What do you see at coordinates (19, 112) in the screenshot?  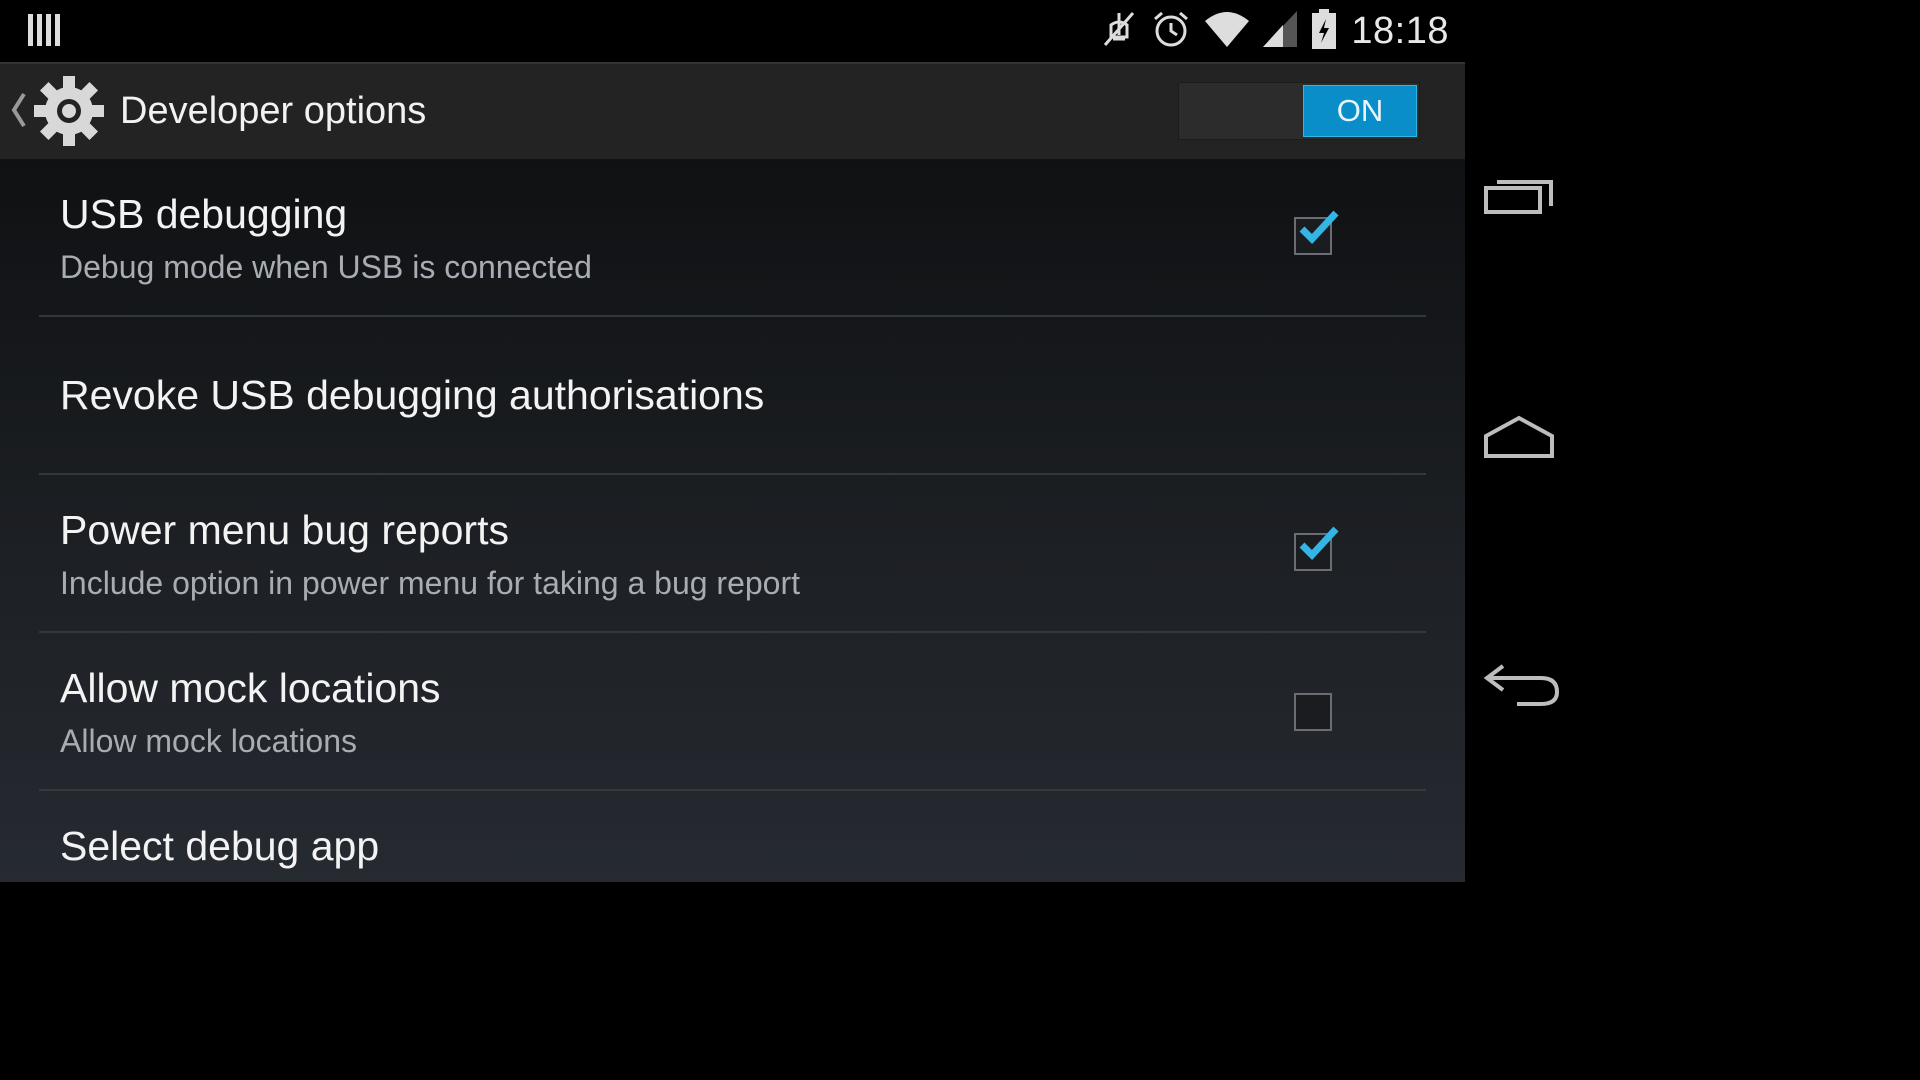 I see `up-caret-icon` at bounding box center [19, 112].